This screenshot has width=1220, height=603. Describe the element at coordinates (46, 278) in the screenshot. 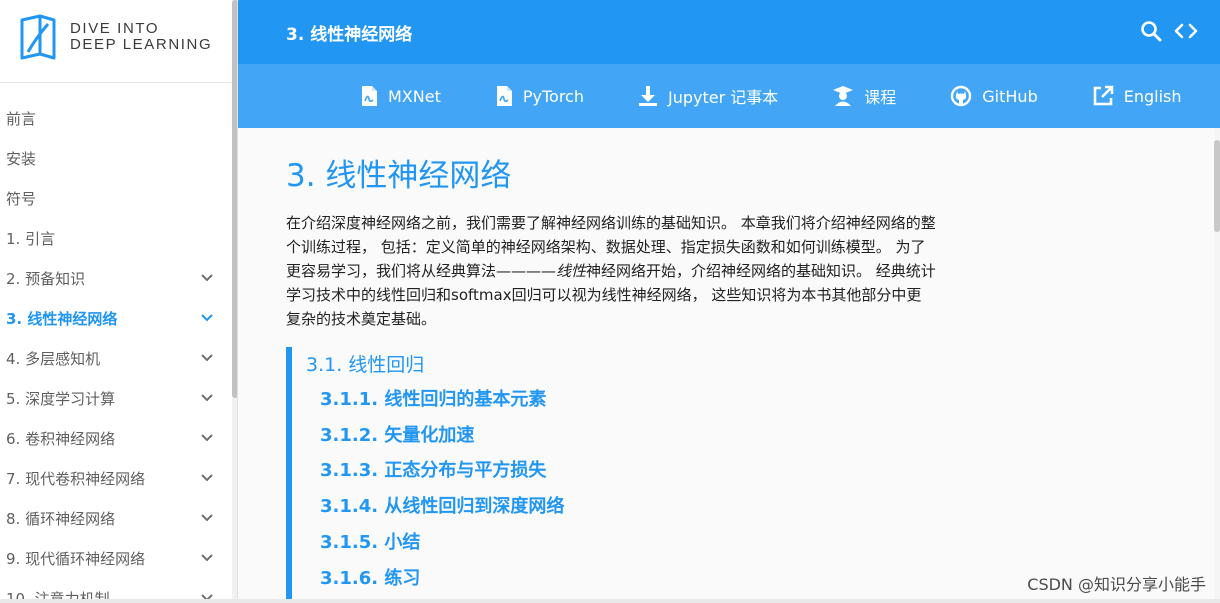

I see `sidebar-item-label: 2. 预备知识` at that location.